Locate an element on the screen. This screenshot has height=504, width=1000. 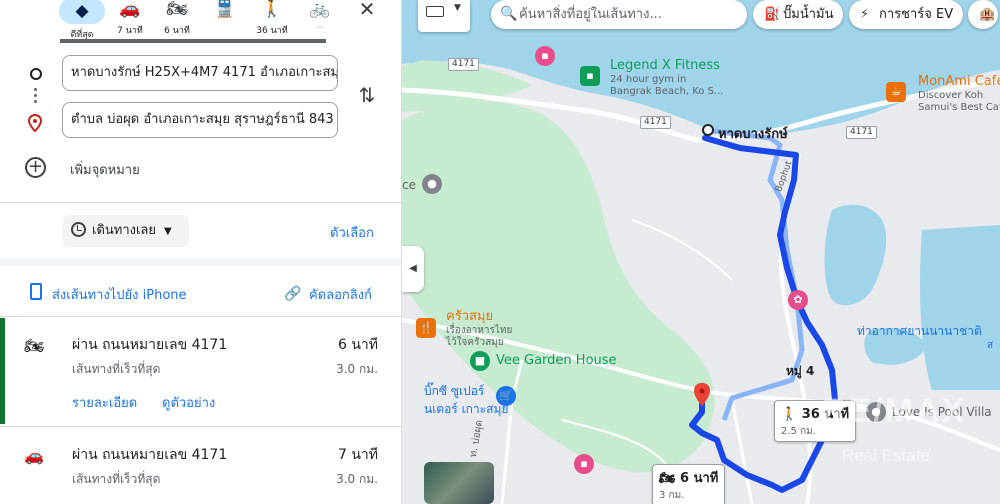
poi-monami-sub: Samui's Best Cafe is located at coordinates (959, 107).